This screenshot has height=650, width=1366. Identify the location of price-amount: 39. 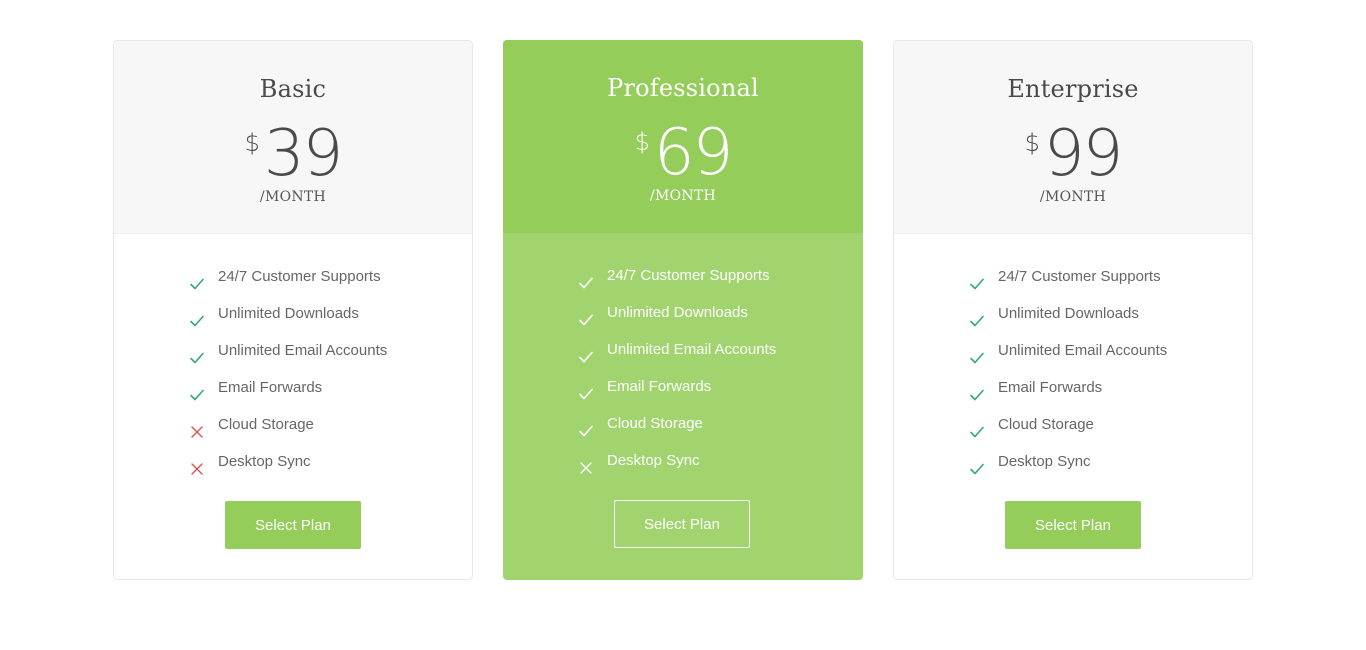
(303, 154).